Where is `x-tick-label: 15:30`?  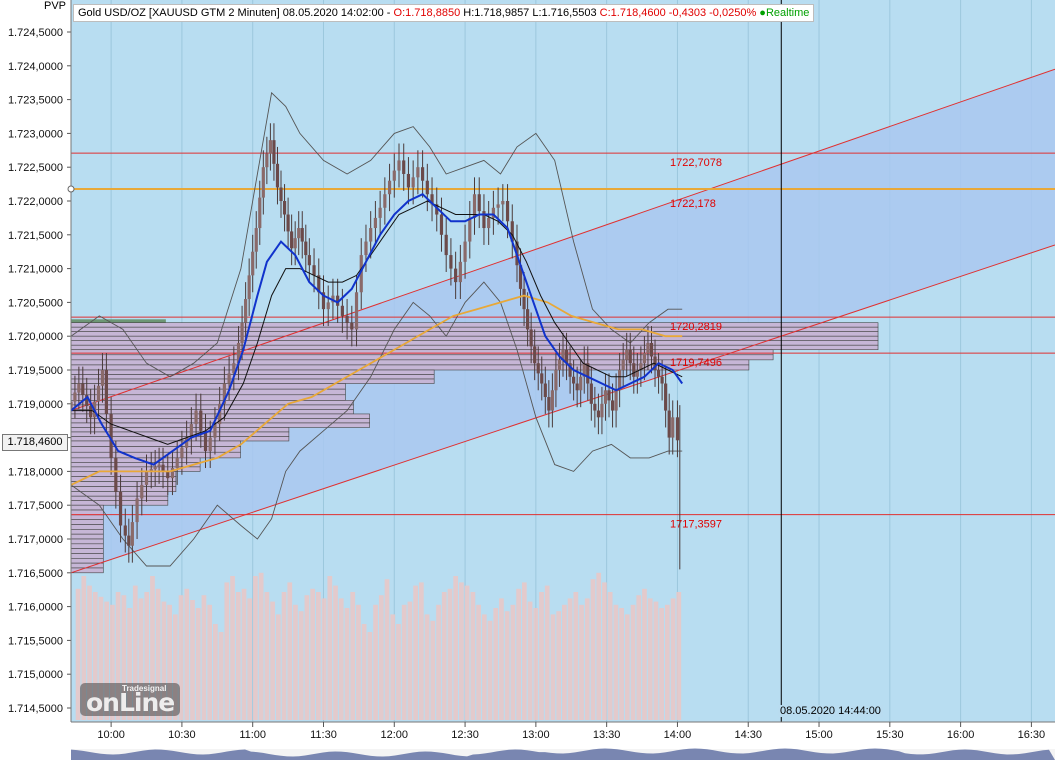
x-tick-label: 15:30 is located at coordinates (890, 735).